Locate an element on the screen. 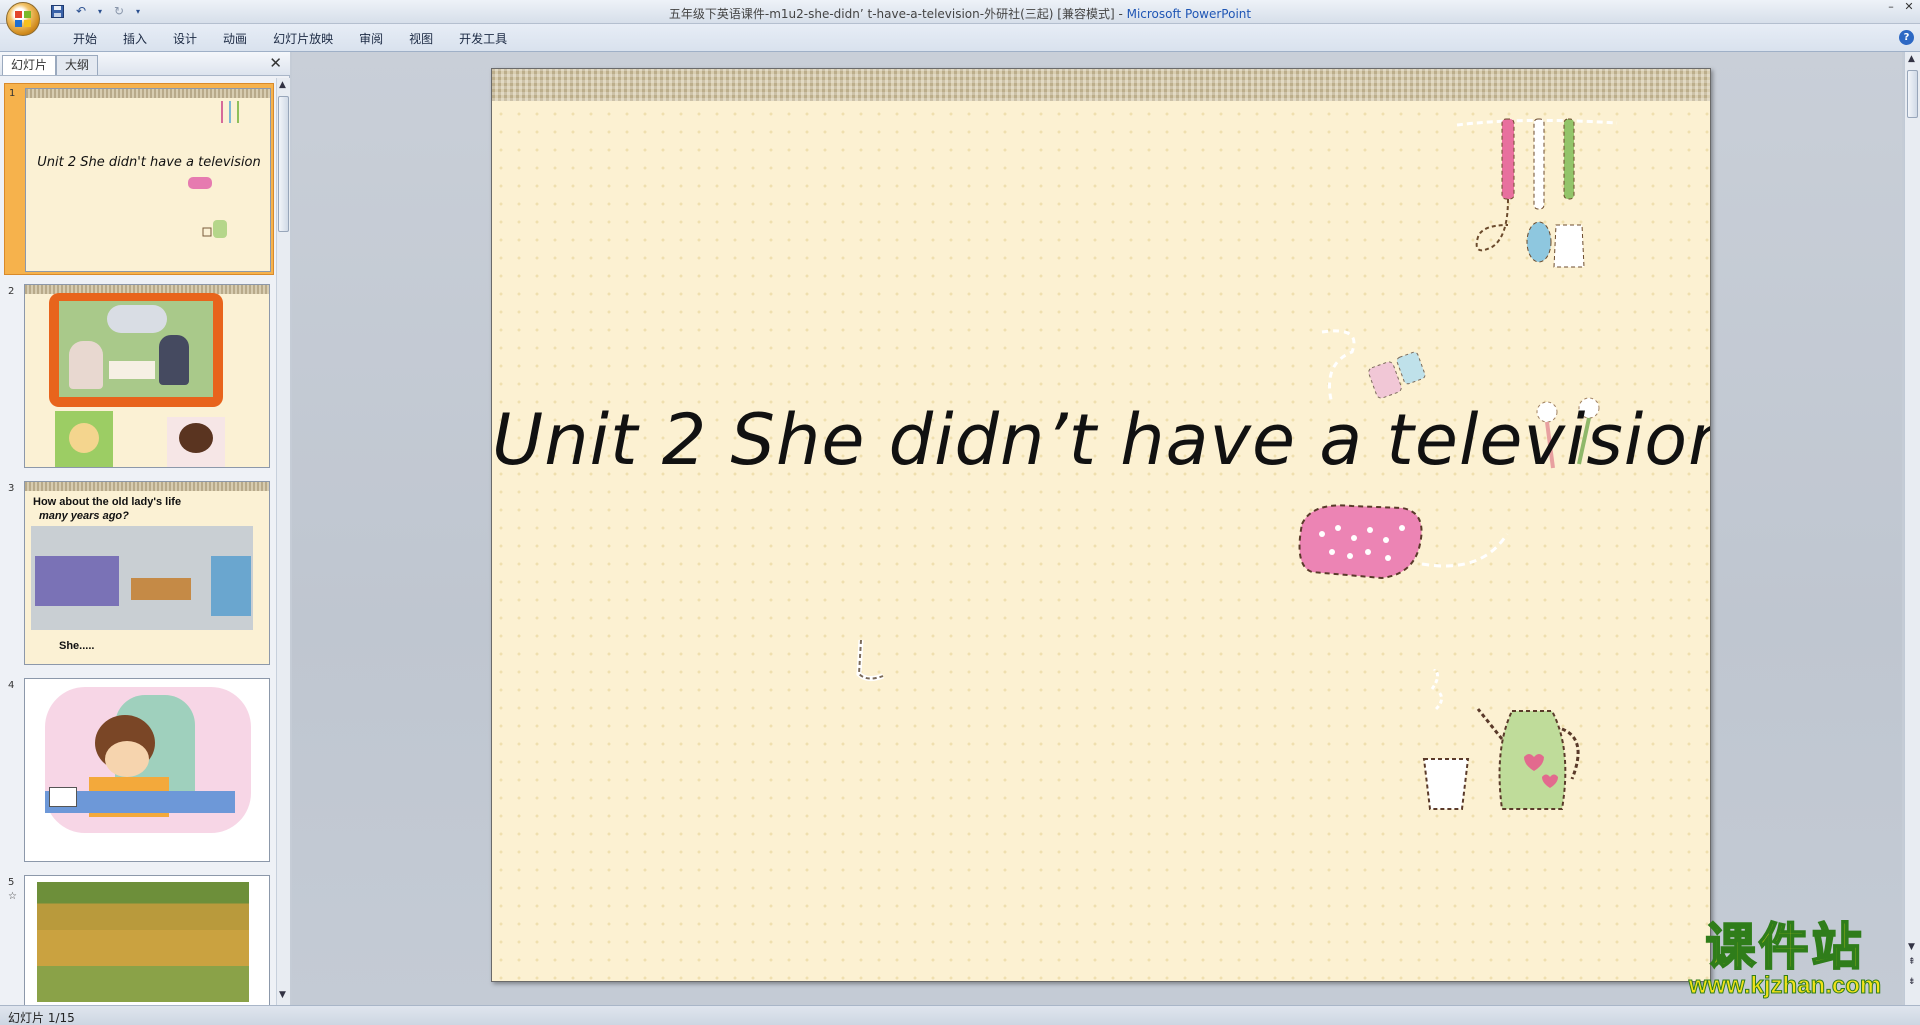 This screenshot has height=1025, width=1920. slide-indicator: 幻灯片 1/15 is located at coordinates (41, 1018).